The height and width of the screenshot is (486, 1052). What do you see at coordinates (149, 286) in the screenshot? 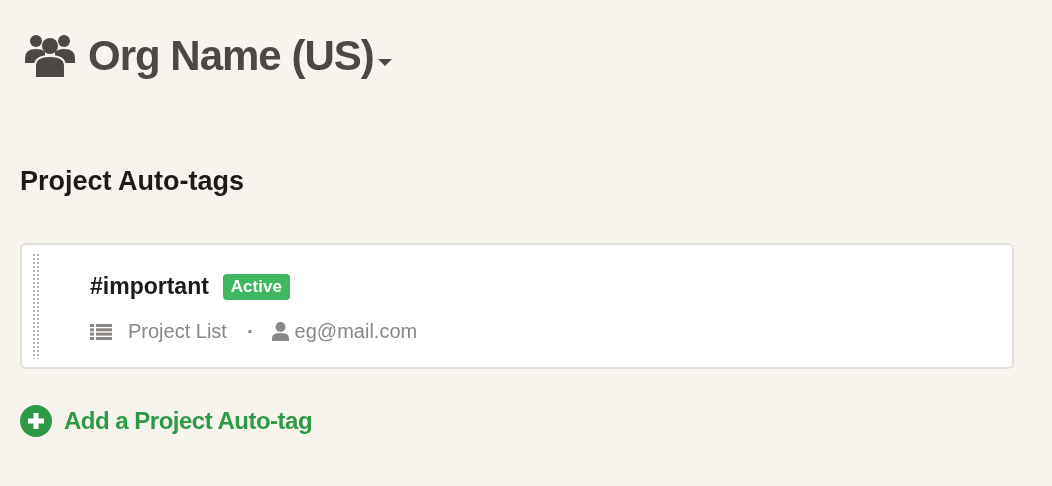
I see `tag-name: #important` at bounding box center [149, 286].